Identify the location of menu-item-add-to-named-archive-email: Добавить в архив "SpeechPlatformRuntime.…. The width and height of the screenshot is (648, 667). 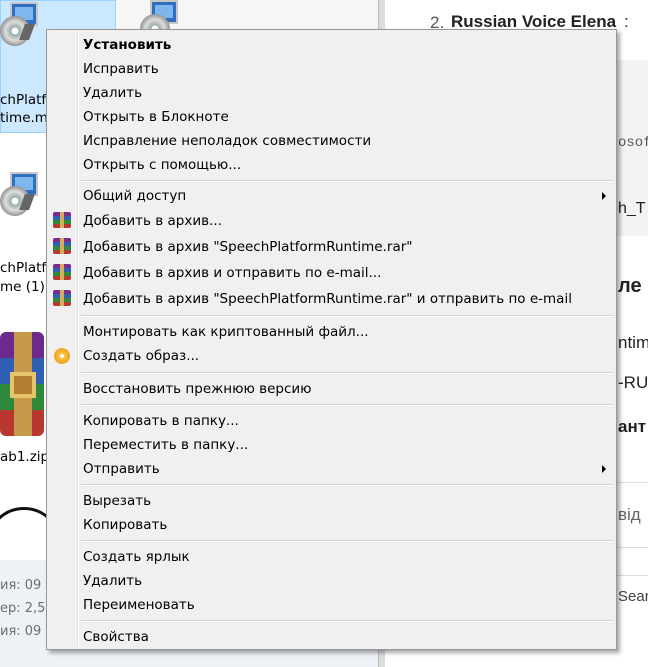
(327, 299).